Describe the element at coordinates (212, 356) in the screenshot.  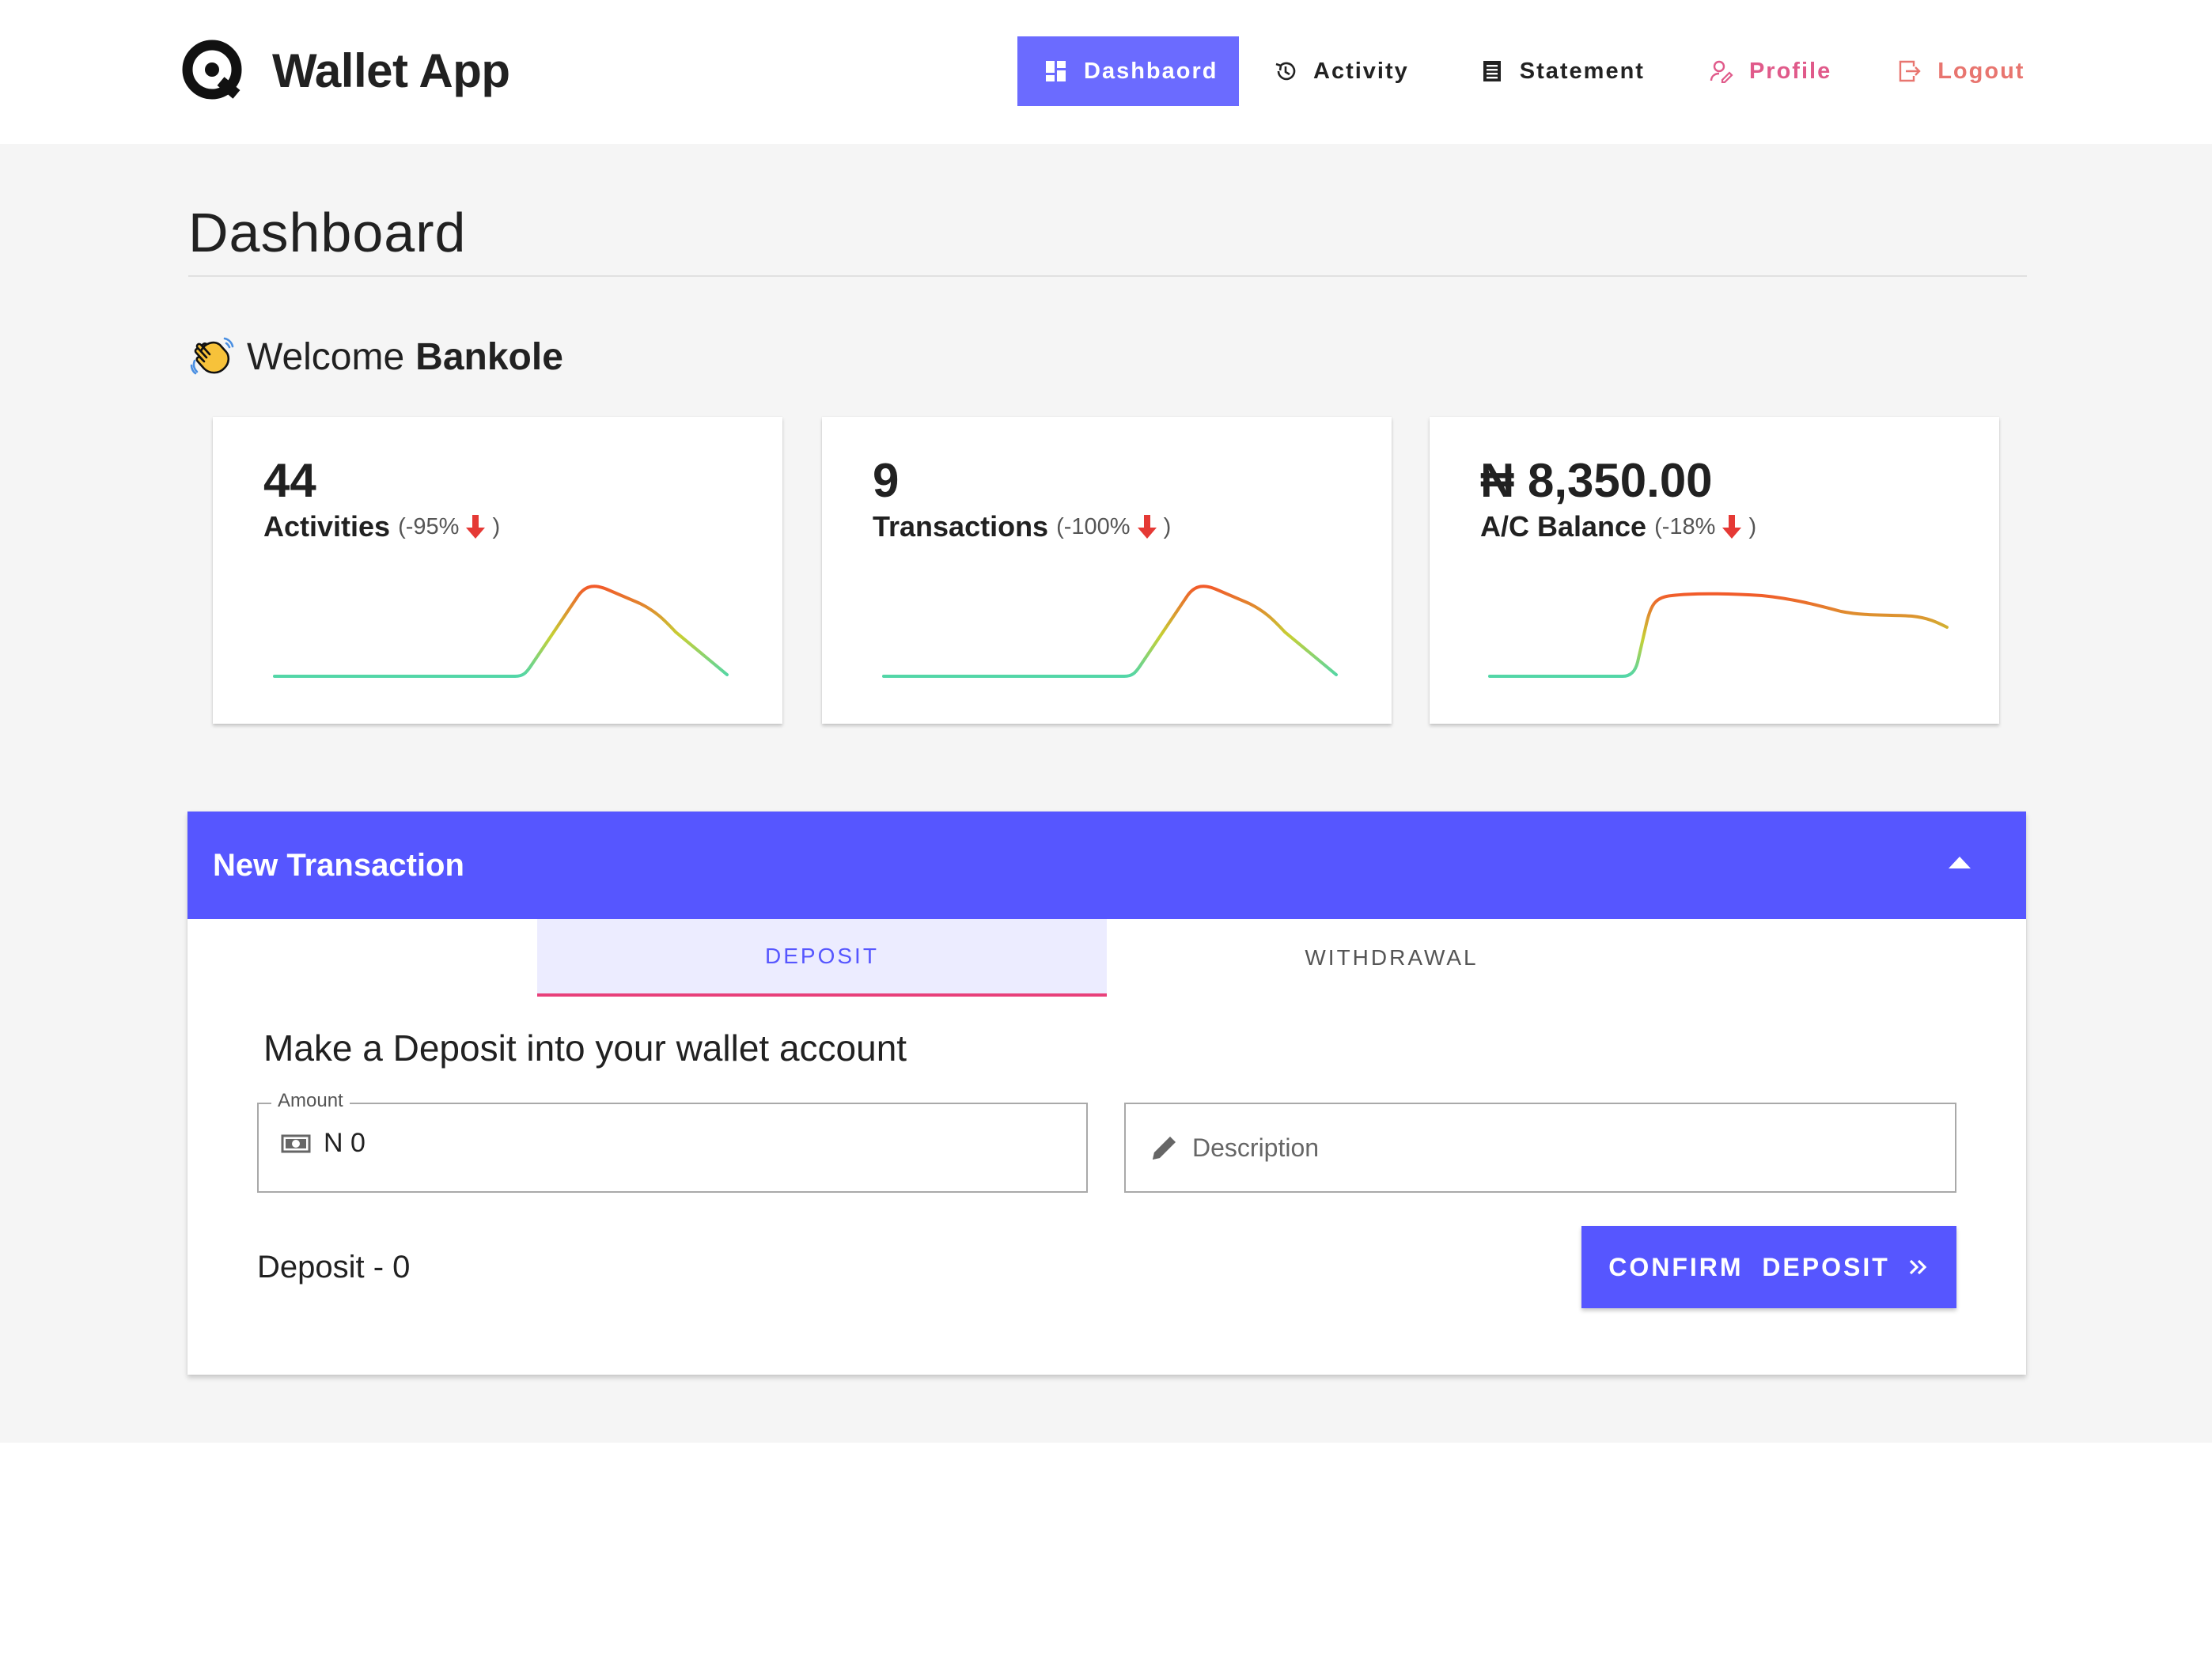
I see `waving-hand-icon` at that location.